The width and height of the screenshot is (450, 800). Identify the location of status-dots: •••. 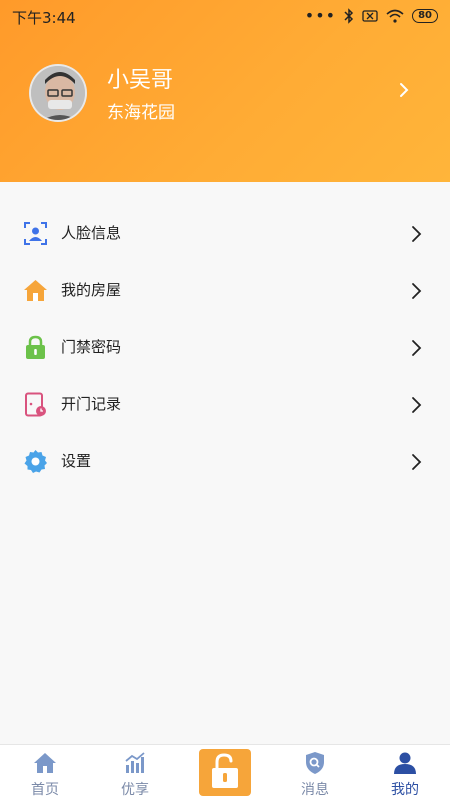
(320, 15).